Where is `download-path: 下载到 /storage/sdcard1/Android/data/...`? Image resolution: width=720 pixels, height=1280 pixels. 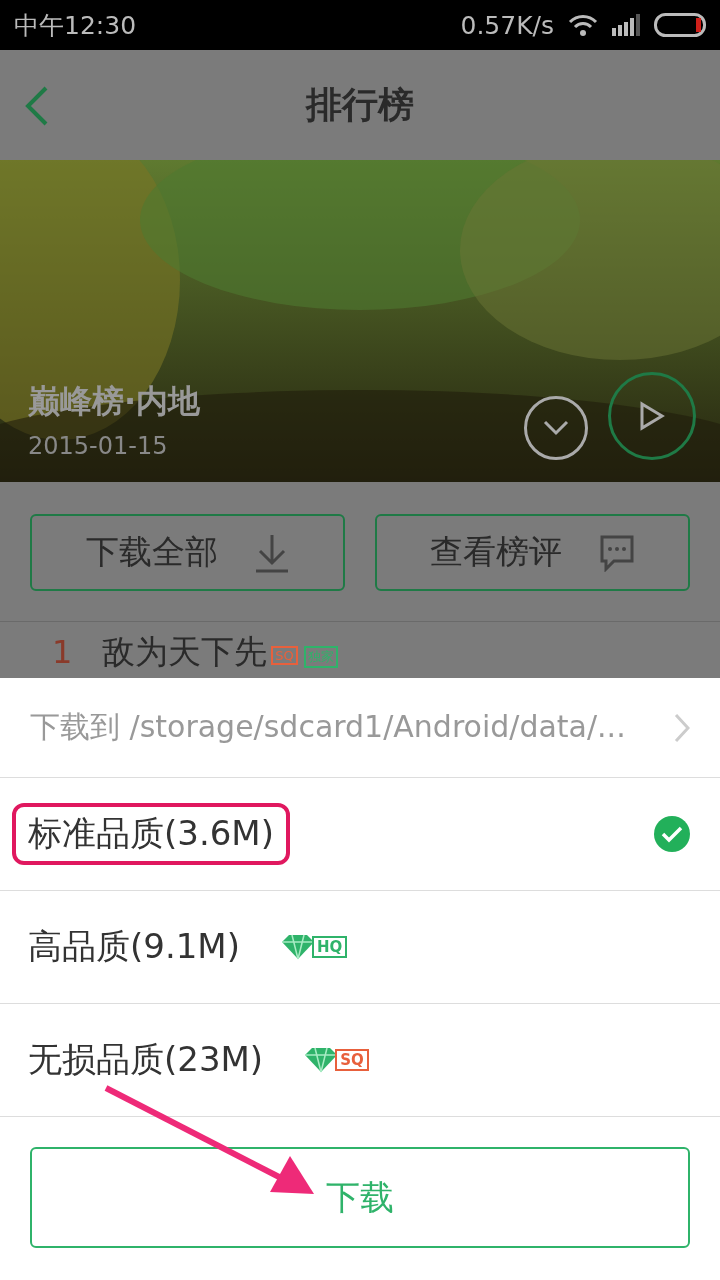 download-path: 下载到 /storage/sdcard1/Android/data/... is located at coordinates (328, 727).